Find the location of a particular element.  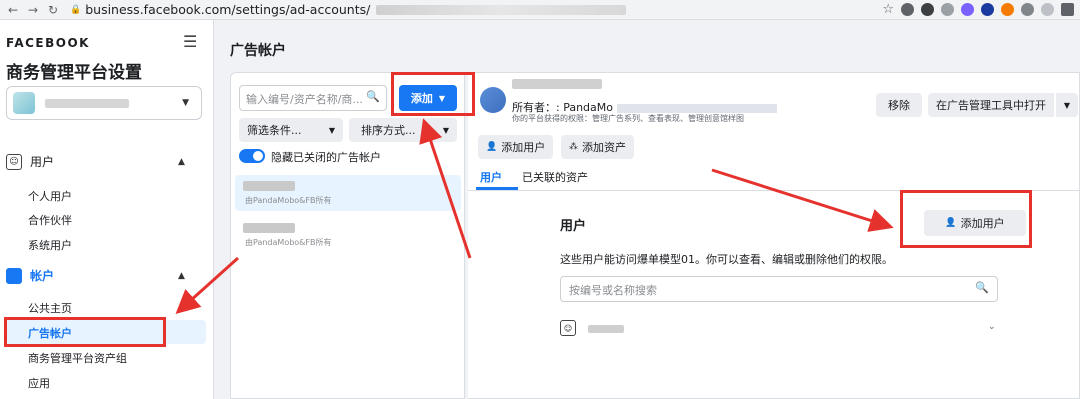

section-users: ☺ 用户 ▲ is located at coordinates (95, 161).